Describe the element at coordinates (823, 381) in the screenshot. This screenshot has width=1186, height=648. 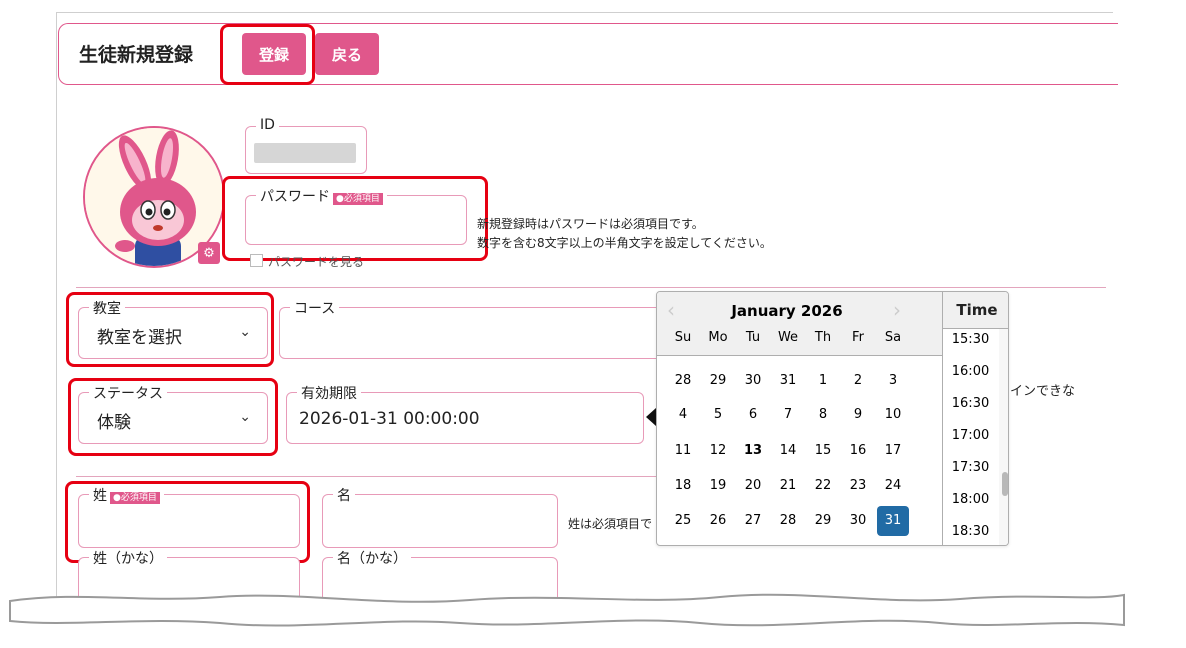
I see `calendar-day: 1` at that location.